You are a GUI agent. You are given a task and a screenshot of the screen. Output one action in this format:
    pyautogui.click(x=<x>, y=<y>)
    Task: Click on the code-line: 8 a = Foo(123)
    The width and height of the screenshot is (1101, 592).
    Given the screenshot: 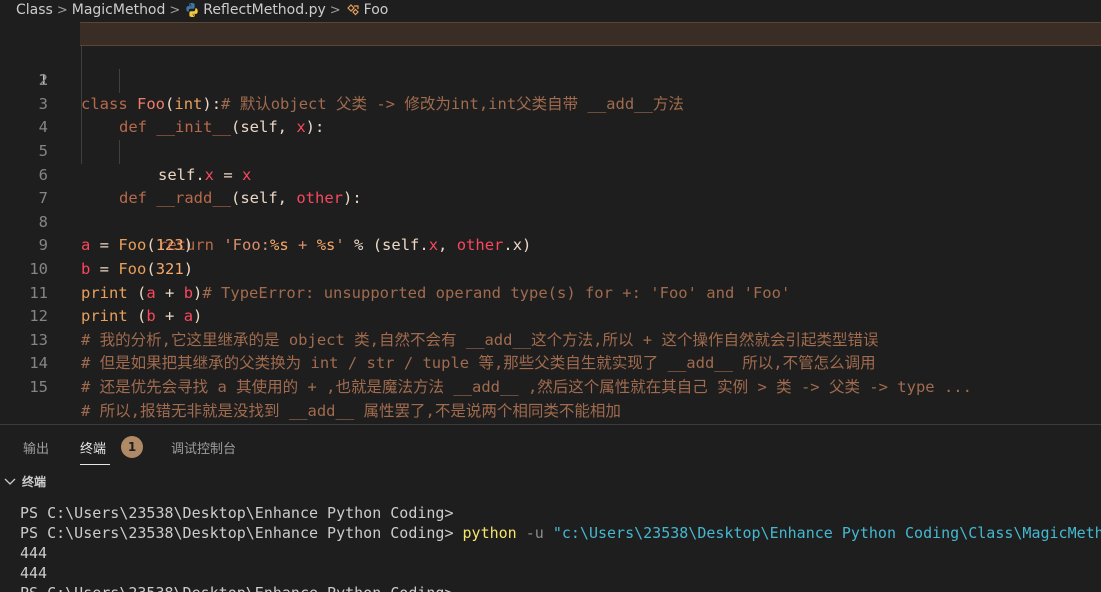 What is the action you would take?
    pyautogui.click(x=550, y=221)
    